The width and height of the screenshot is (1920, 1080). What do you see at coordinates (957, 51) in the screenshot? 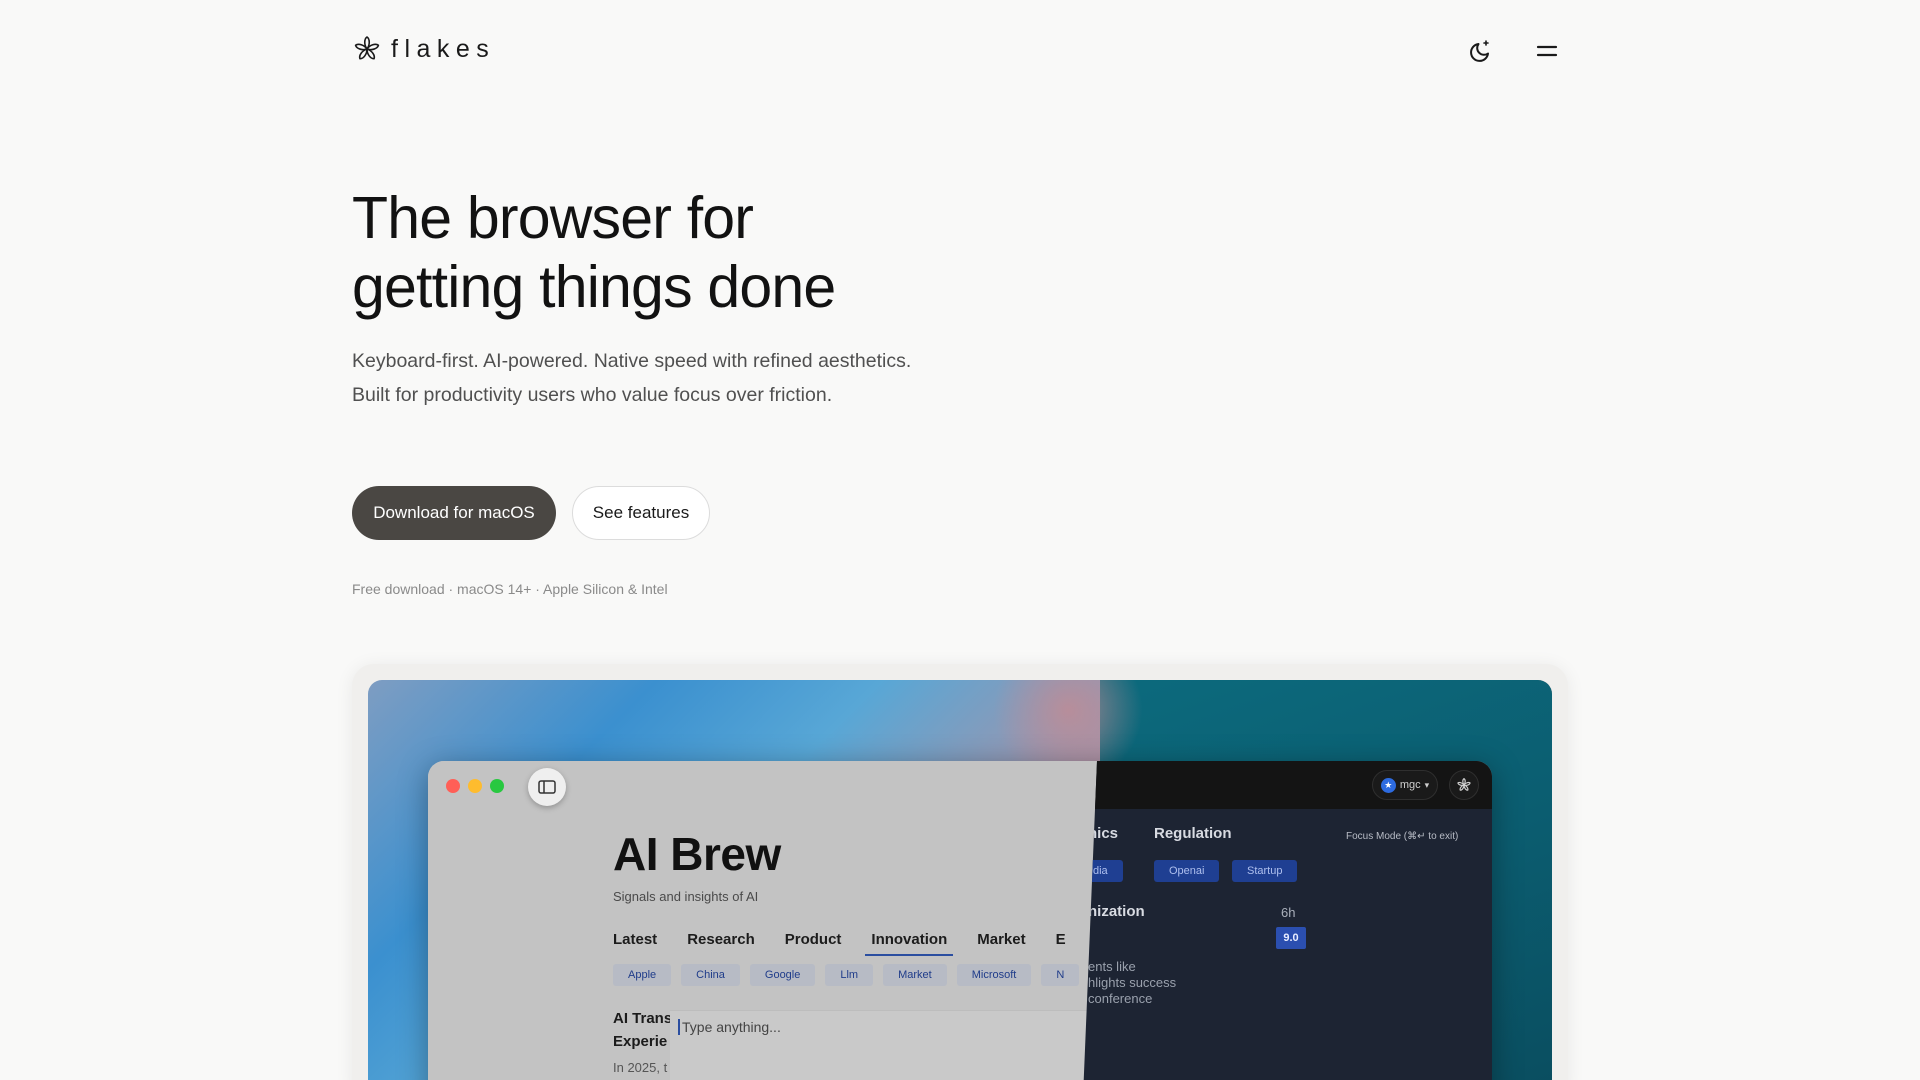
I see `top-nav: flakes` at bounding box center [957, 51].